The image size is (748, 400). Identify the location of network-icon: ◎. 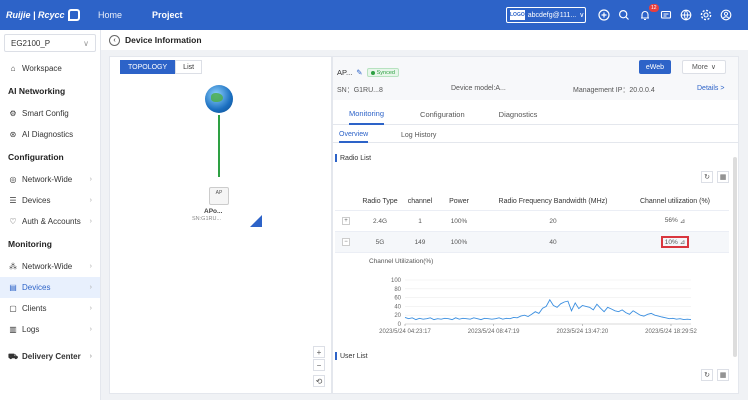
(13, 179).